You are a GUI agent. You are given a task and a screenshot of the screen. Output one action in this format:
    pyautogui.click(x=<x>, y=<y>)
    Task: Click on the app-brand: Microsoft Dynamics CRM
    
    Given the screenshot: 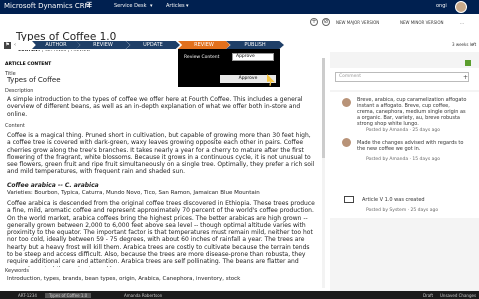 What is the action you would take?
    pyautogui.click(x=47, y=6)
    